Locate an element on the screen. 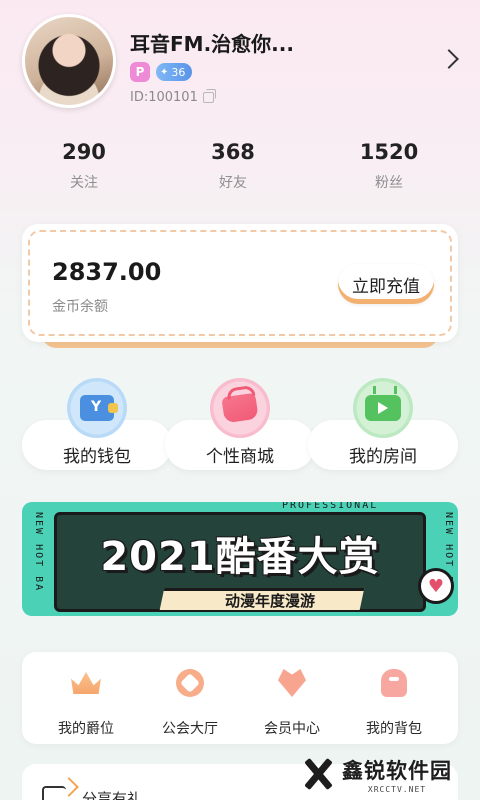 The width and height of the screenshot is (480, 800). quick-action-room: 我的房间 is located at coordinates (383, 427).